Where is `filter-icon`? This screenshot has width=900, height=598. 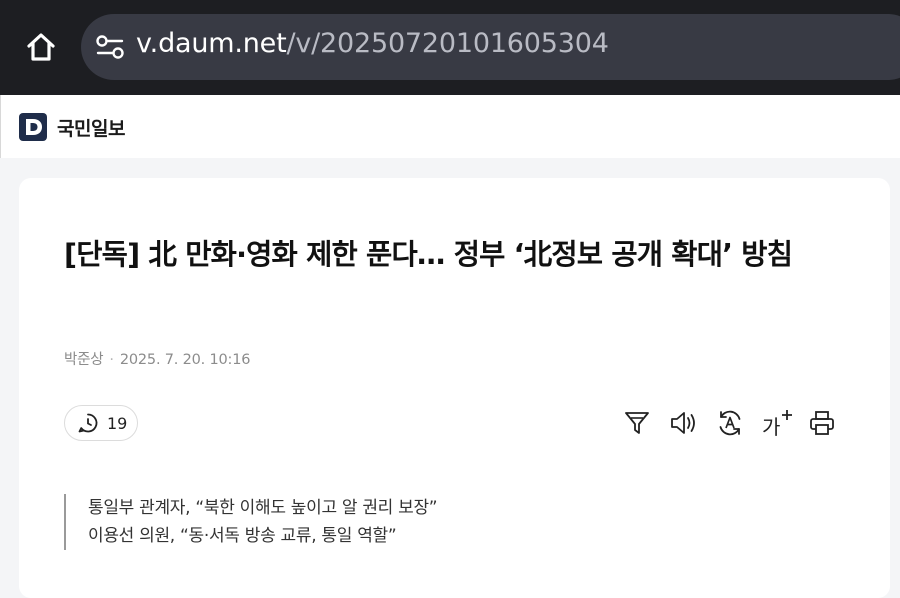 filter-icon is located at coordinates (637, 423).